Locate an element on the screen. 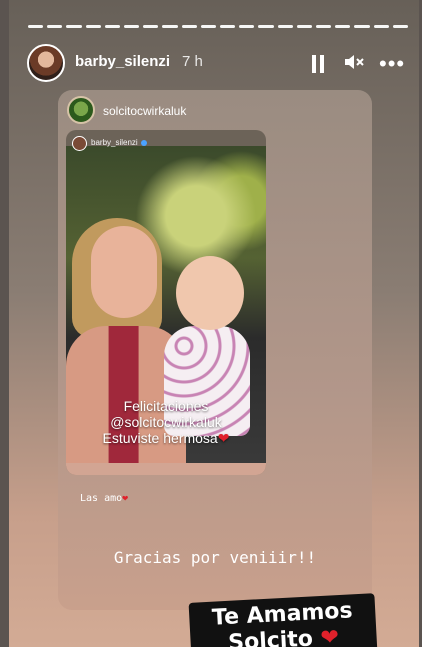 This screenshot has width=422, height=647. repost-avatar is located at coordinates (81, 110).